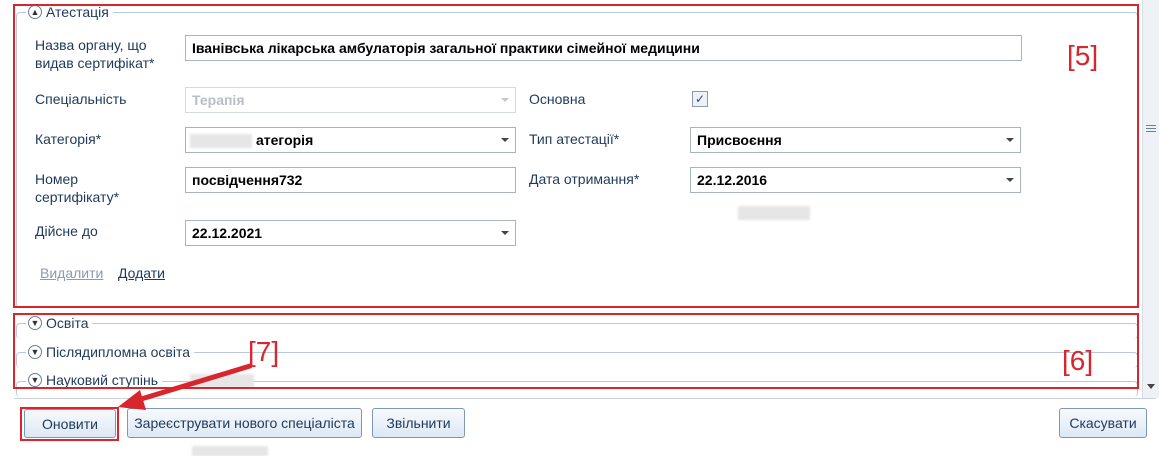  What do you see at coordinates (1083, 55) in the screenshot?
I see `annotation-label-5: [5]` at bounding box center [1083, 55].